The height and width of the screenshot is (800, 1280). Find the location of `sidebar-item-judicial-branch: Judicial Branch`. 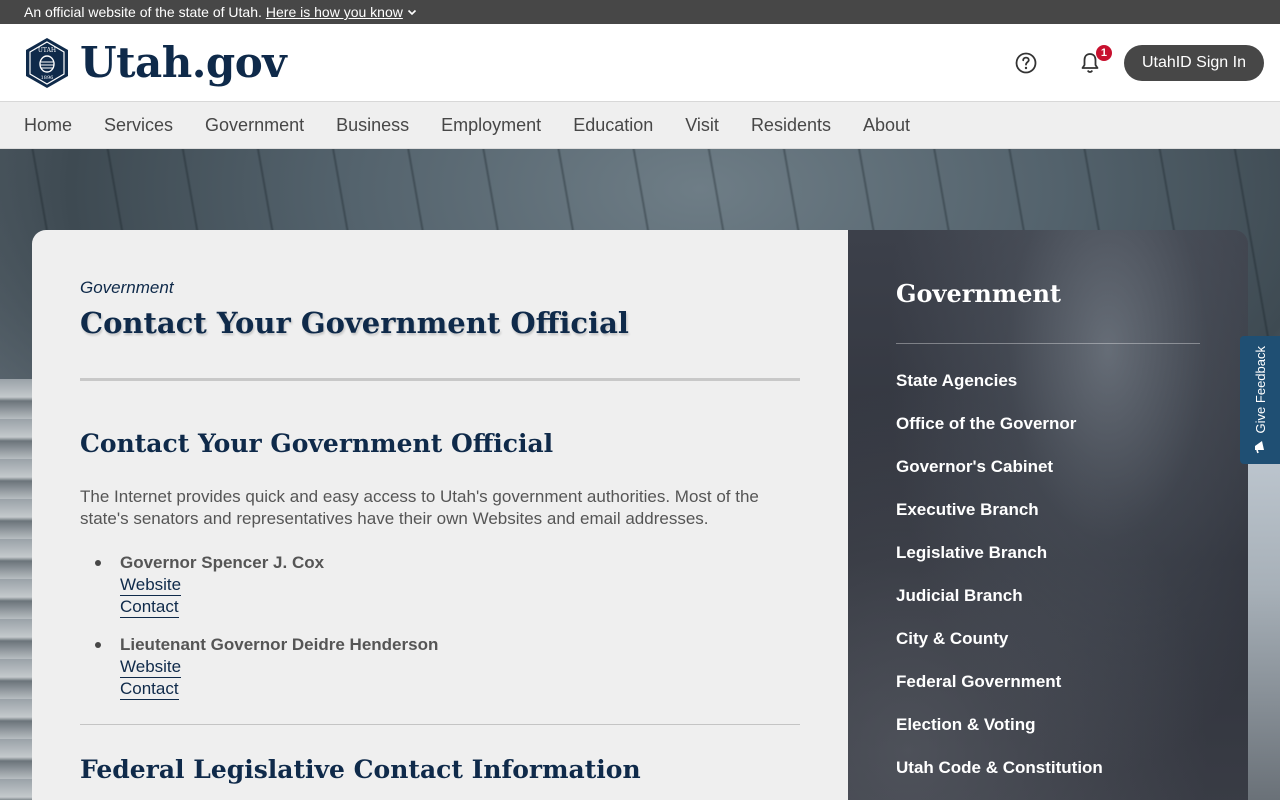

sidebar-item-judicial-branch: Judicial Branch is located at coordinates (1048, 596).